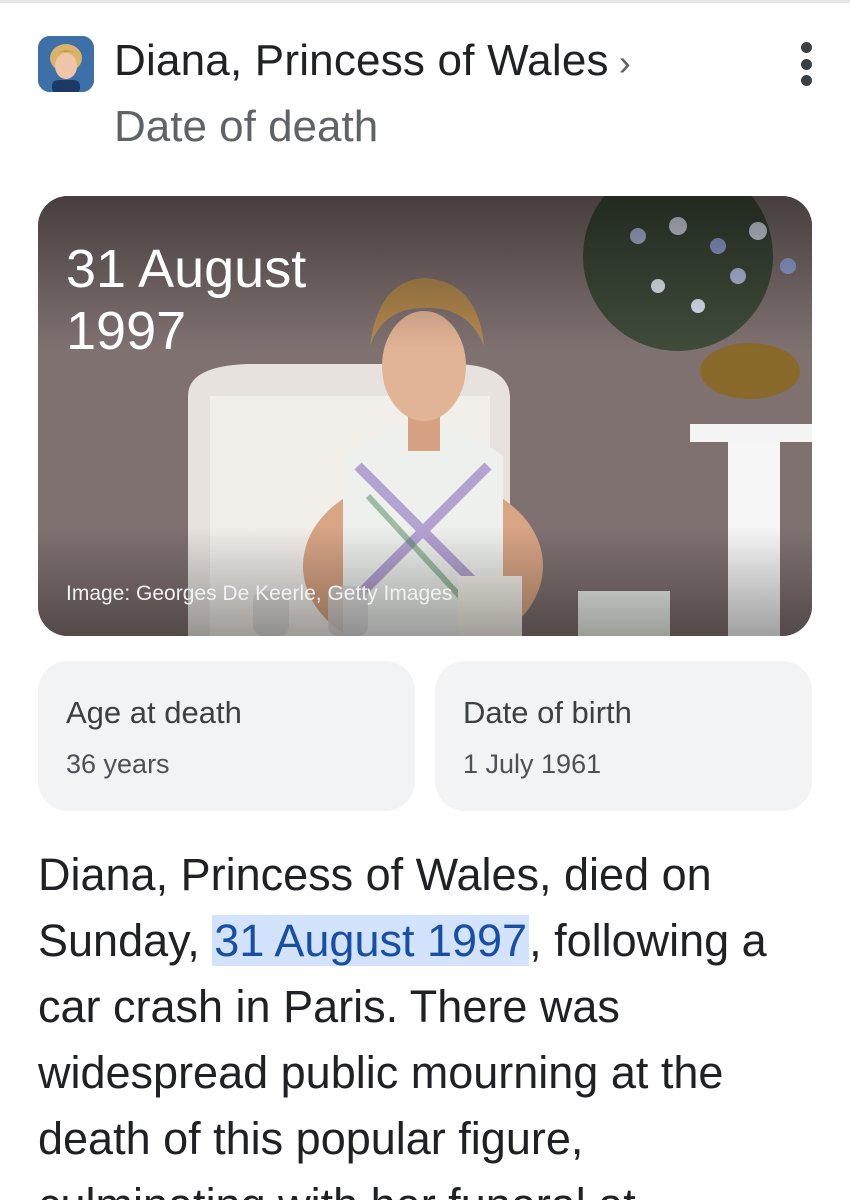 This screenshot has height=1200, width=850. Describe the element at coordinates (118, 764) in the screenshot. I see `chip-value: 36 years` at that location.